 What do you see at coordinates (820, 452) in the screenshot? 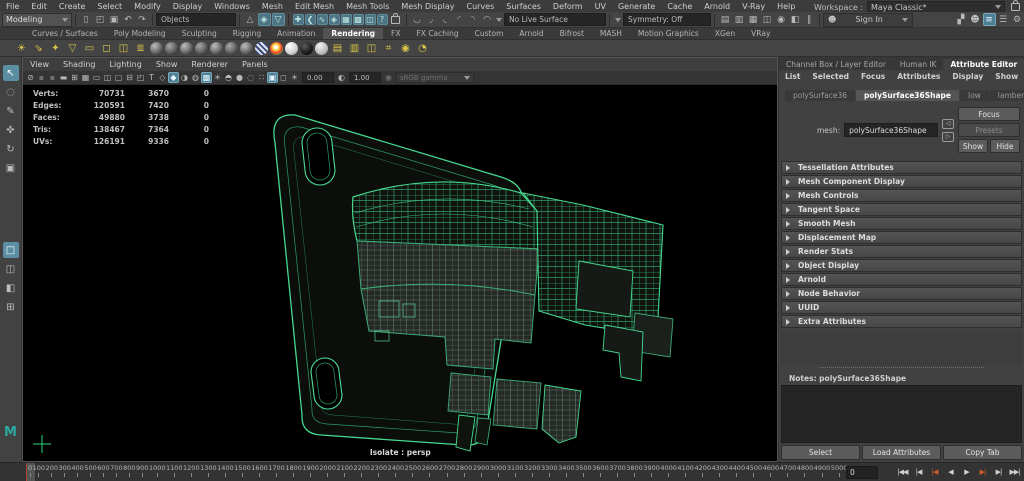
I see `select-button: Select` at bounding box center [820, 452].